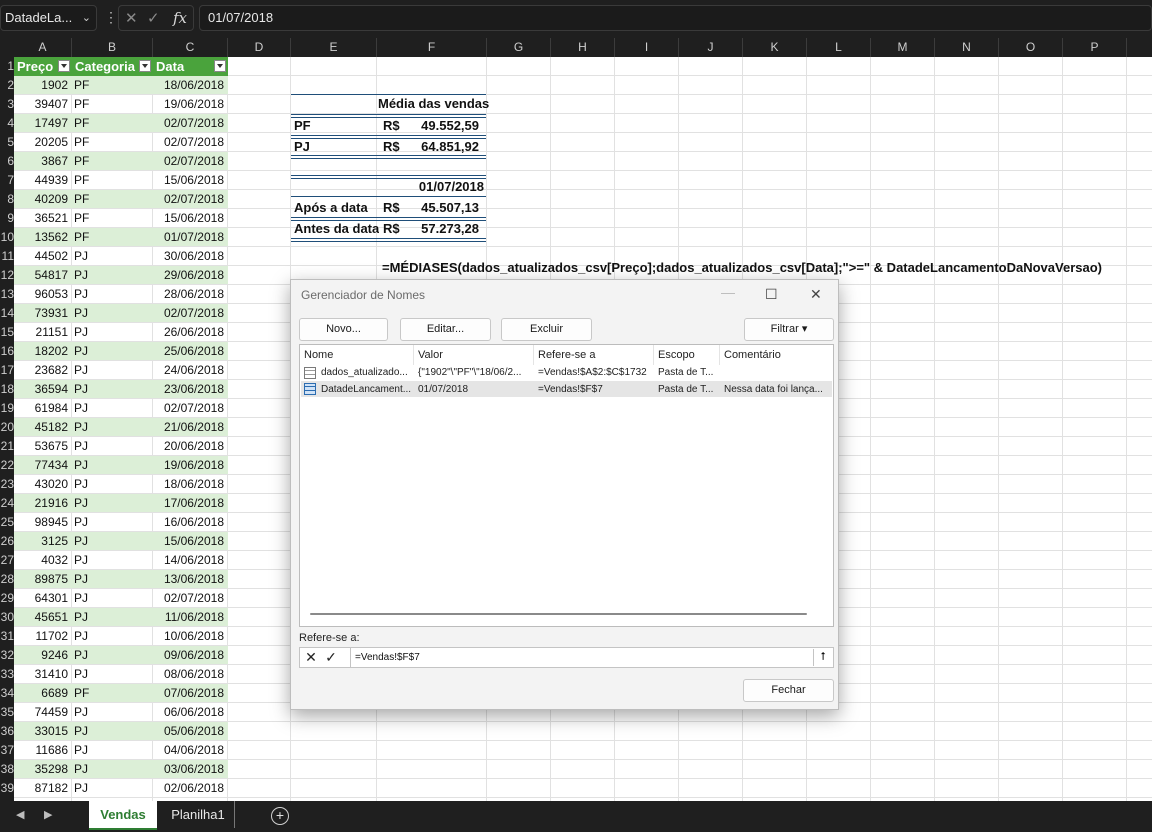 Image resolution: width=1152 pixels, height=832 pixels. Describe the element at coordinates (259, 47) in the screenshot. I see `column-header: D` at that location.